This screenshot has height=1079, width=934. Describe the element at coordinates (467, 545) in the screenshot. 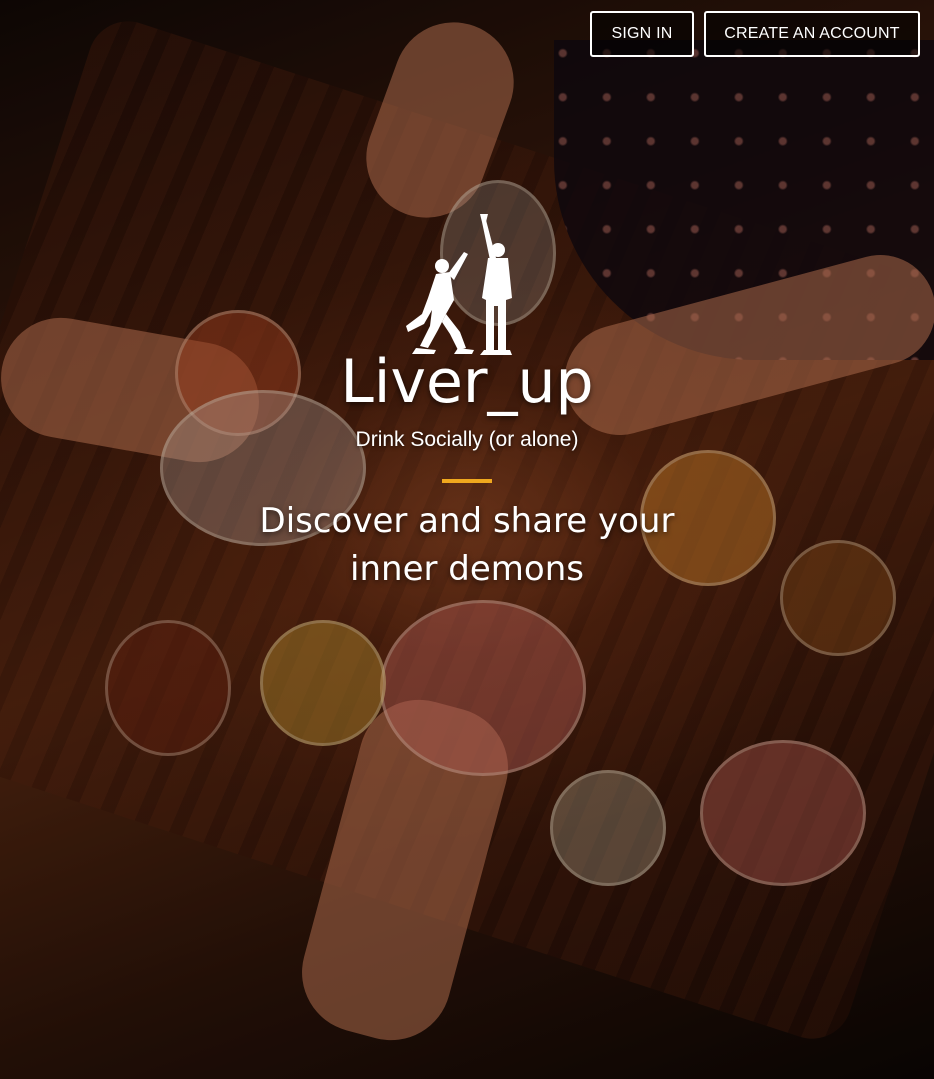

I see `headline: Discover and share your inner demons` at that location.